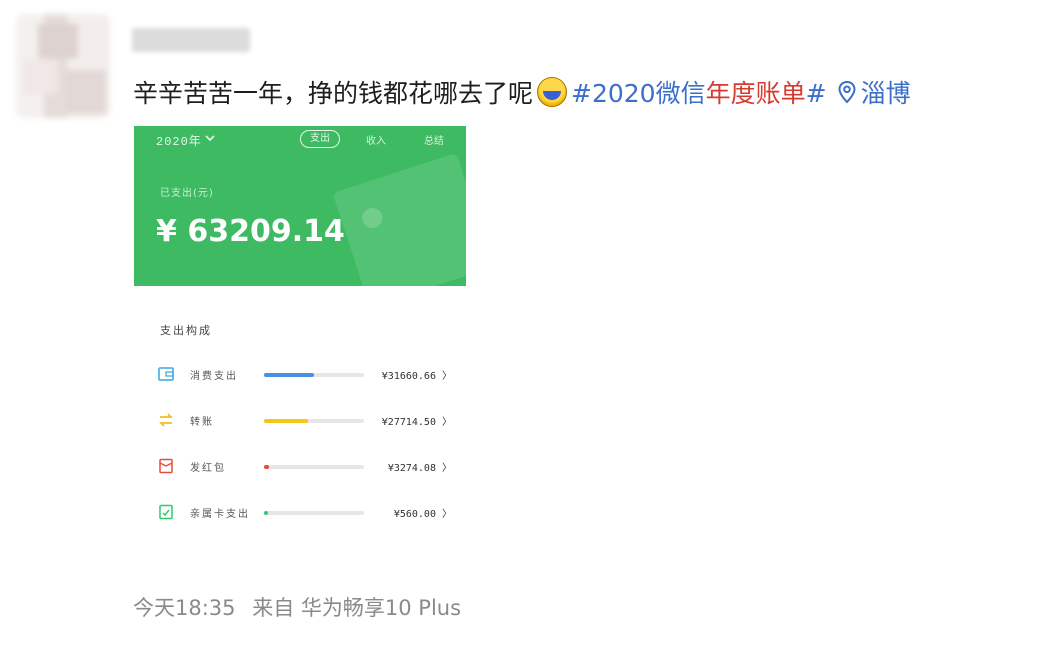 This screenshot has height=658, width=1056. Describe the element at coordinates (356, 608) in the screenshot. I see `post-source: 来自 华为畅享10 Plus` at that location.